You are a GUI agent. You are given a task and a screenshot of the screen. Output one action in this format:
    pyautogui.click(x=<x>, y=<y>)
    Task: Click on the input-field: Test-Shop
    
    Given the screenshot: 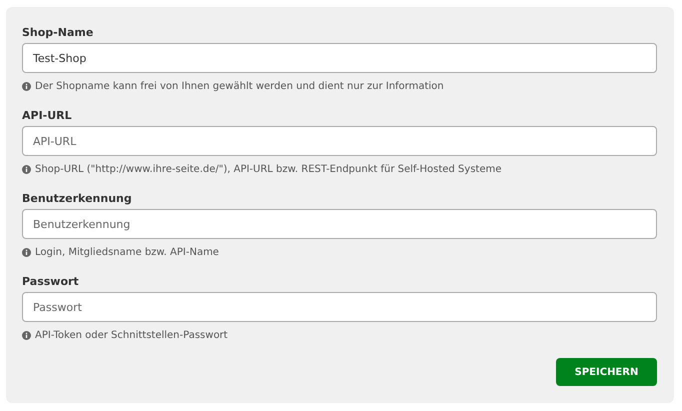 What is the action you would take?
    pyautogui.click(x=339, y=58)
    